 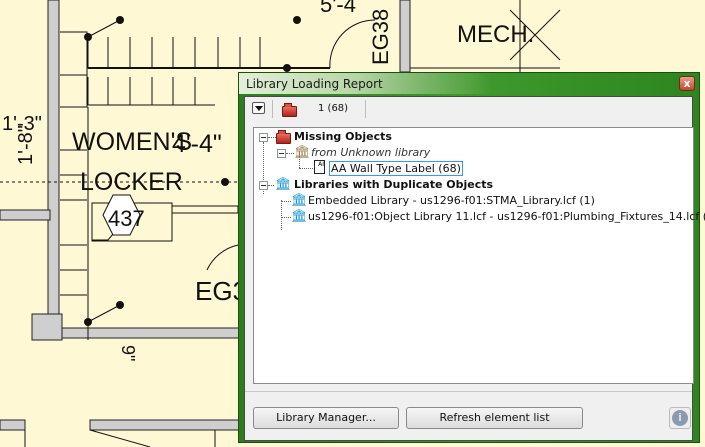 What do you see at coordinates (128, 353) in the screenshot?
I see `drawing-label: 9"` at bounding box center [128, 353].